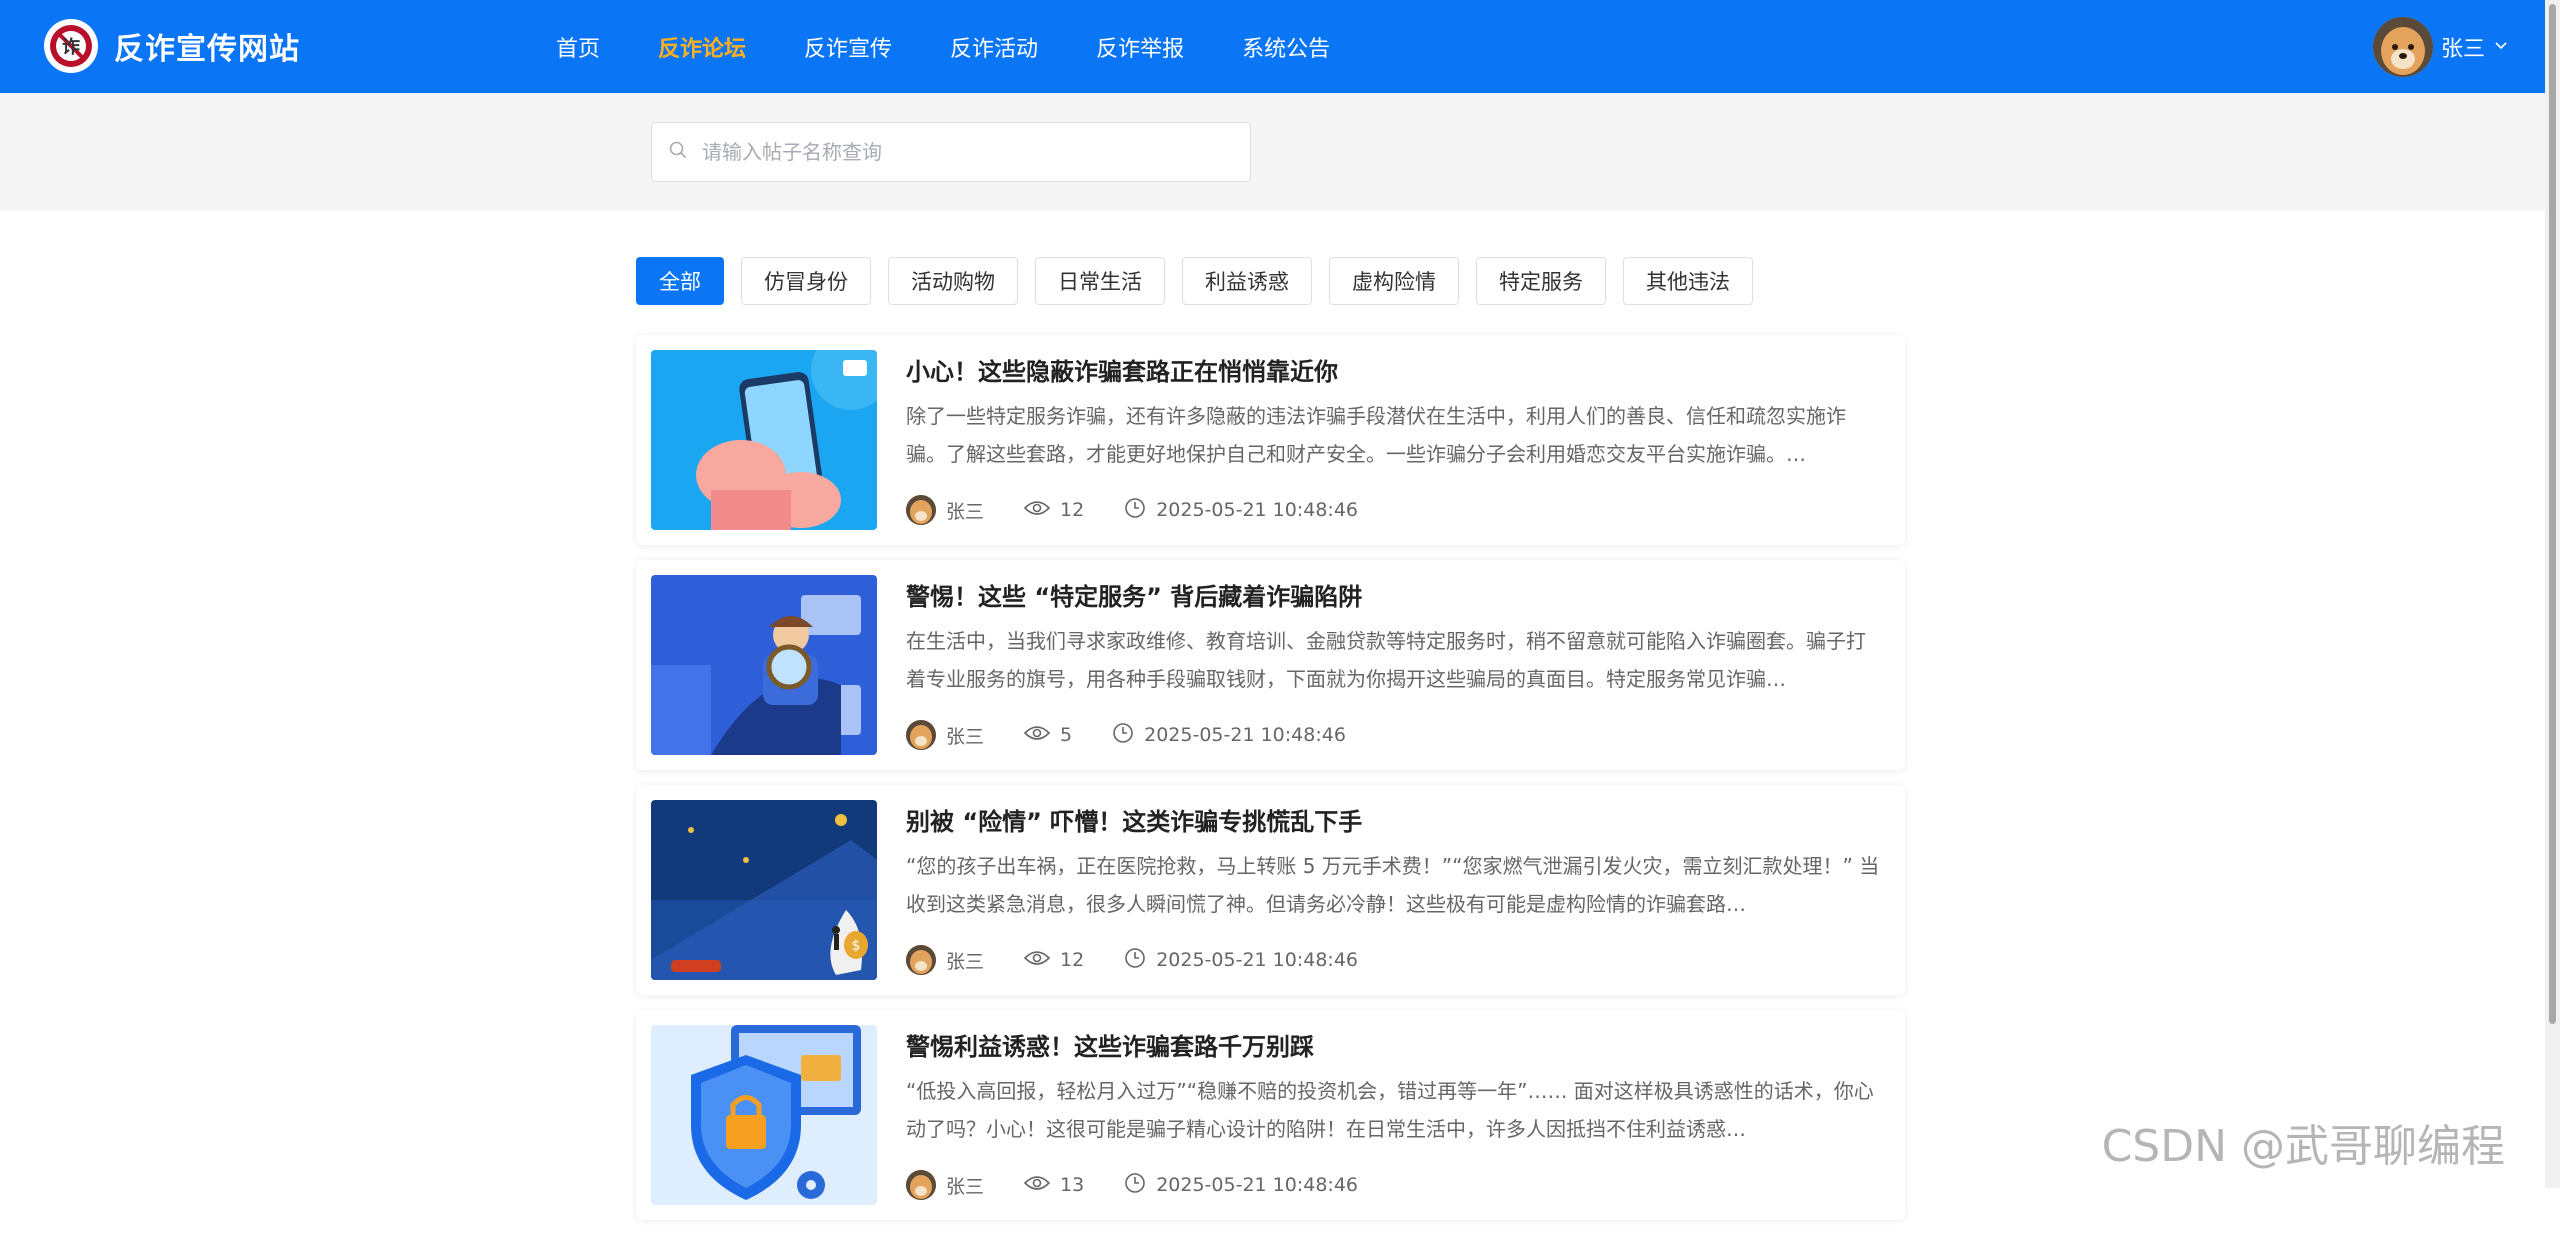  Describe the element at coordinates (1134, 819) in the screenshot. I see `post-title: 别被 “险情” 吓懵！这类诈骗专挑慌乱下手` at that location.